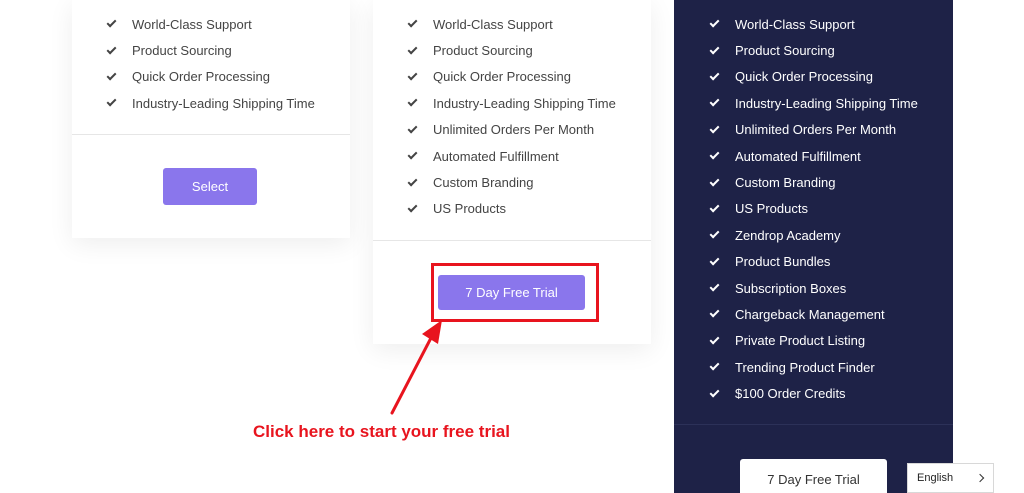 This screenshot has width=1024, height=493. I want to click on feature-label: Trending Product Finder, so click(805, 367).